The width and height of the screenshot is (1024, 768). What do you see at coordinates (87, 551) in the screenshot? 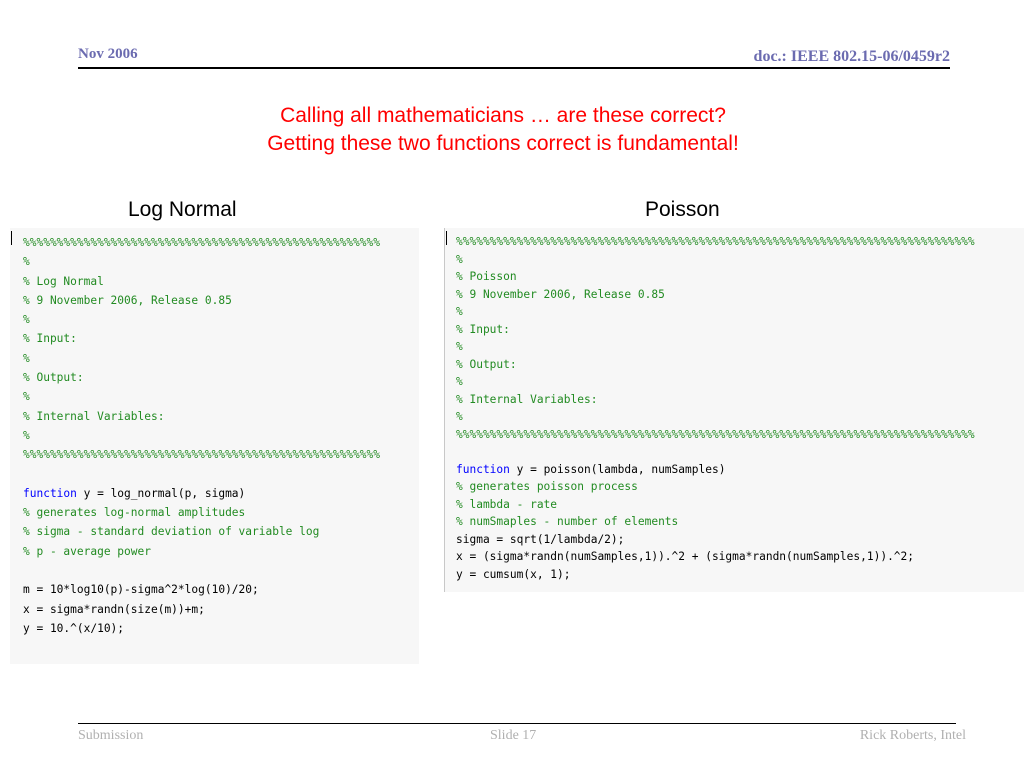
I see `code-line: % p - average power` at bounding box center [87, 551].